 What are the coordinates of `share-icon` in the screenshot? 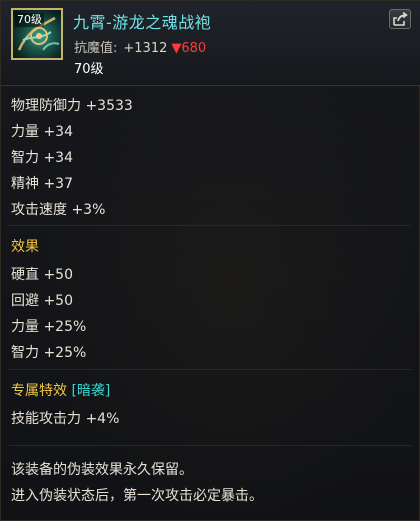 It's located at (400, 18).